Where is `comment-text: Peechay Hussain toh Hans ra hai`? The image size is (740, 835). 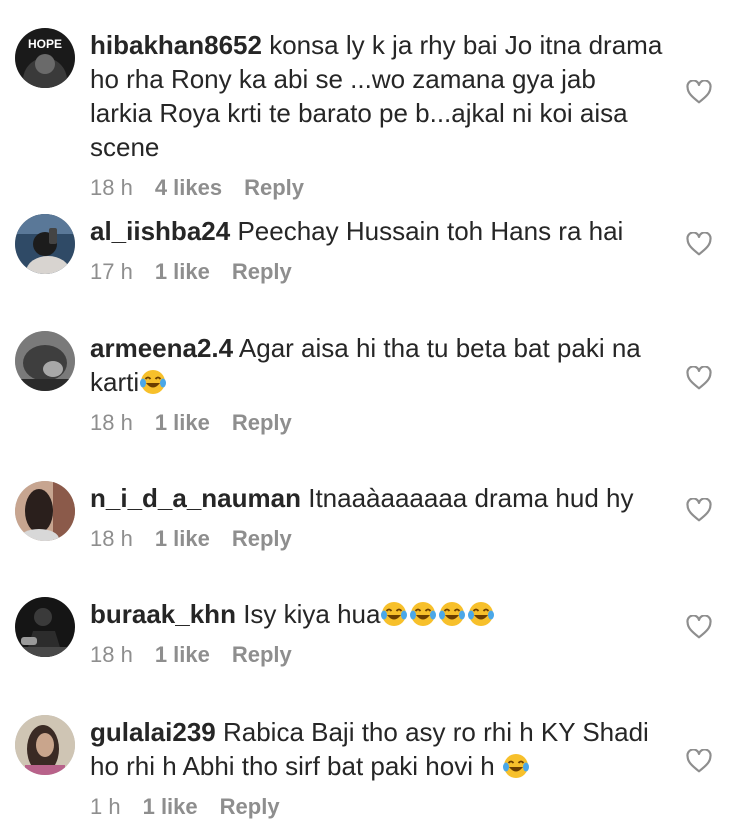
comment-text: Peechay Hussain toh Hans ra hai is located at coordinates (430, 231).